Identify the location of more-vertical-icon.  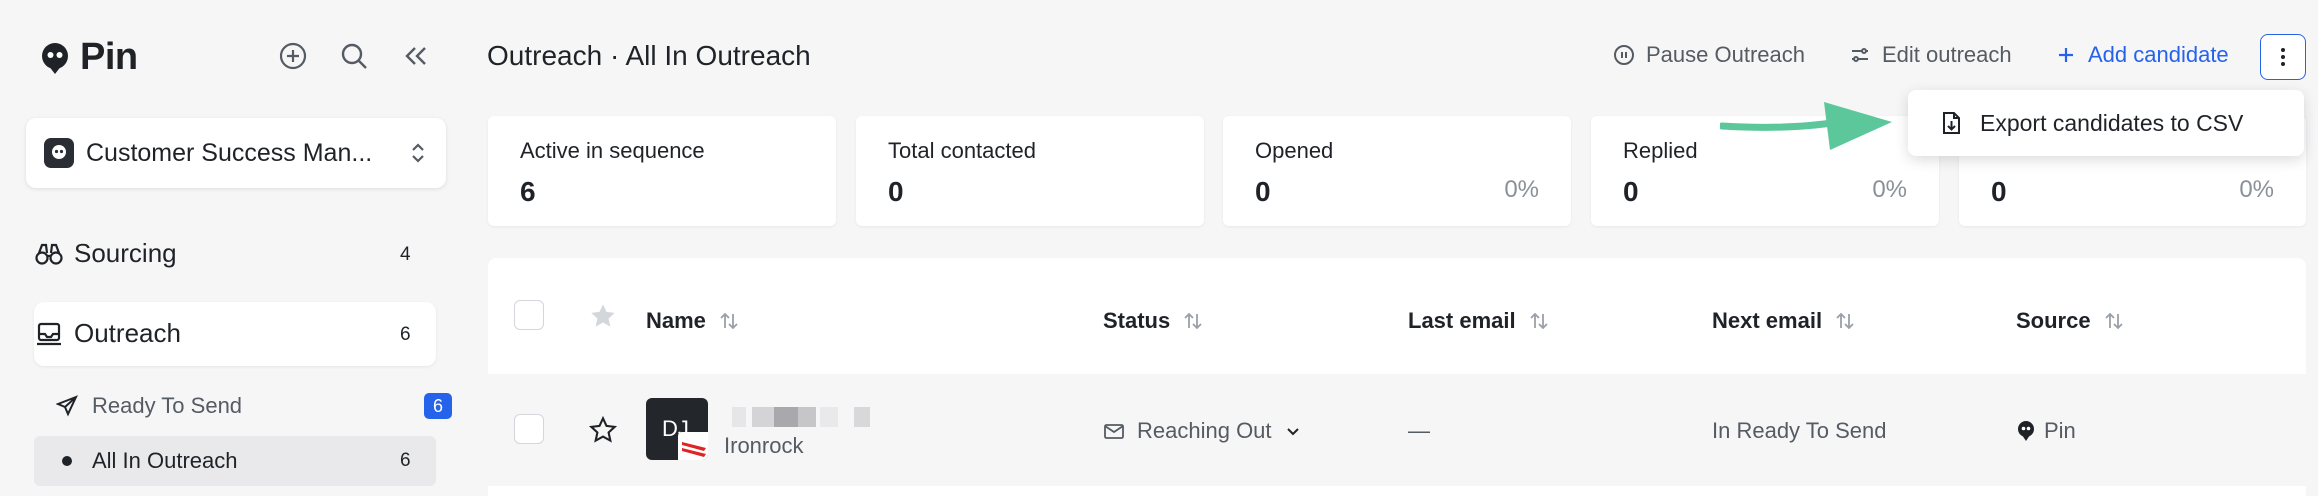
(2283, 57).